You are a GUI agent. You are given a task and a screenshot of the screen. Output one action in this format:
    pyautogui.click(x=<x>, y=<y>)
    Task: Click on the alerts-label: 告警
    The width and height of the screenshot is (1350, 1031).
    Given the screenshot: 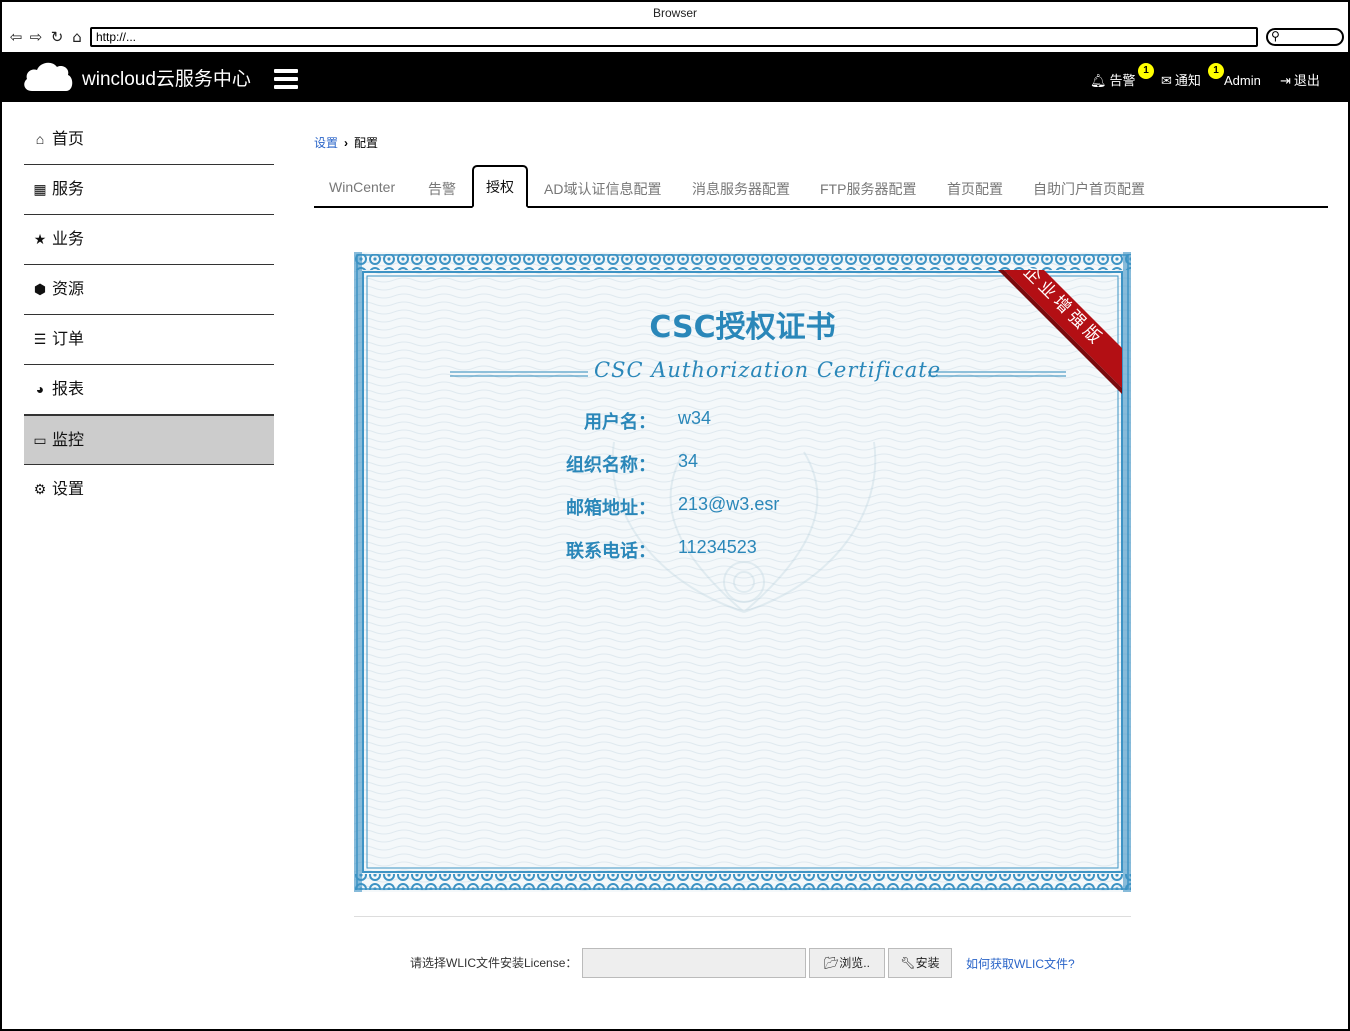 What is the action you would take?
    pyautogui.click(x=1122, y=80)
    